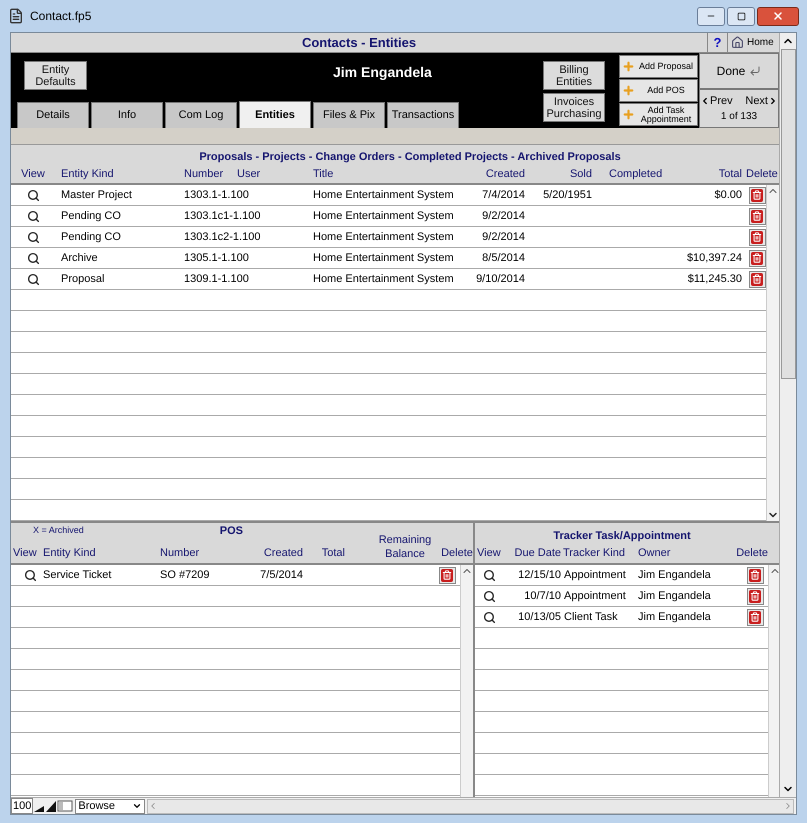 Image resolution: width=807 pixels, height=823 pixels. Describe the element at coordinates (58, 531) in the screenshot. I see `archived-note: X = Archived` at that location.